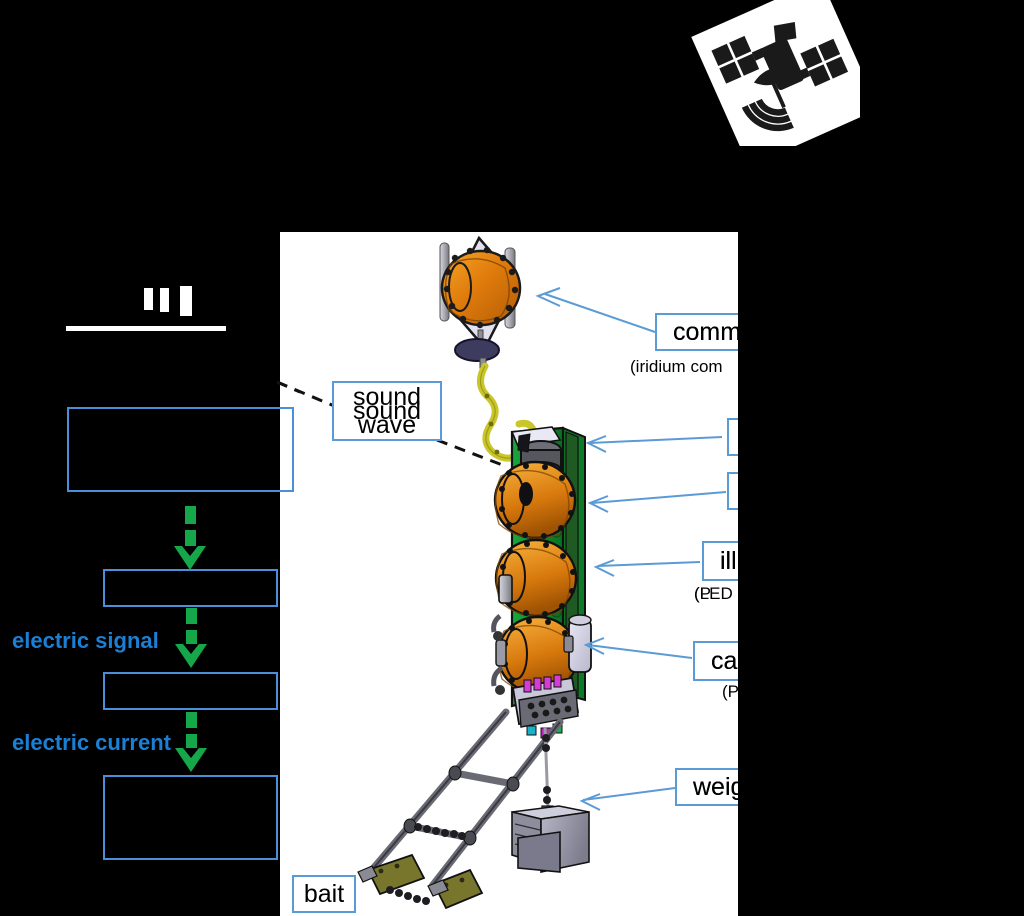 The image size is (1024, 916). Describe the element at coordinates (180, 449) in the screenshot. I see `flow-box-1-top` at that location.